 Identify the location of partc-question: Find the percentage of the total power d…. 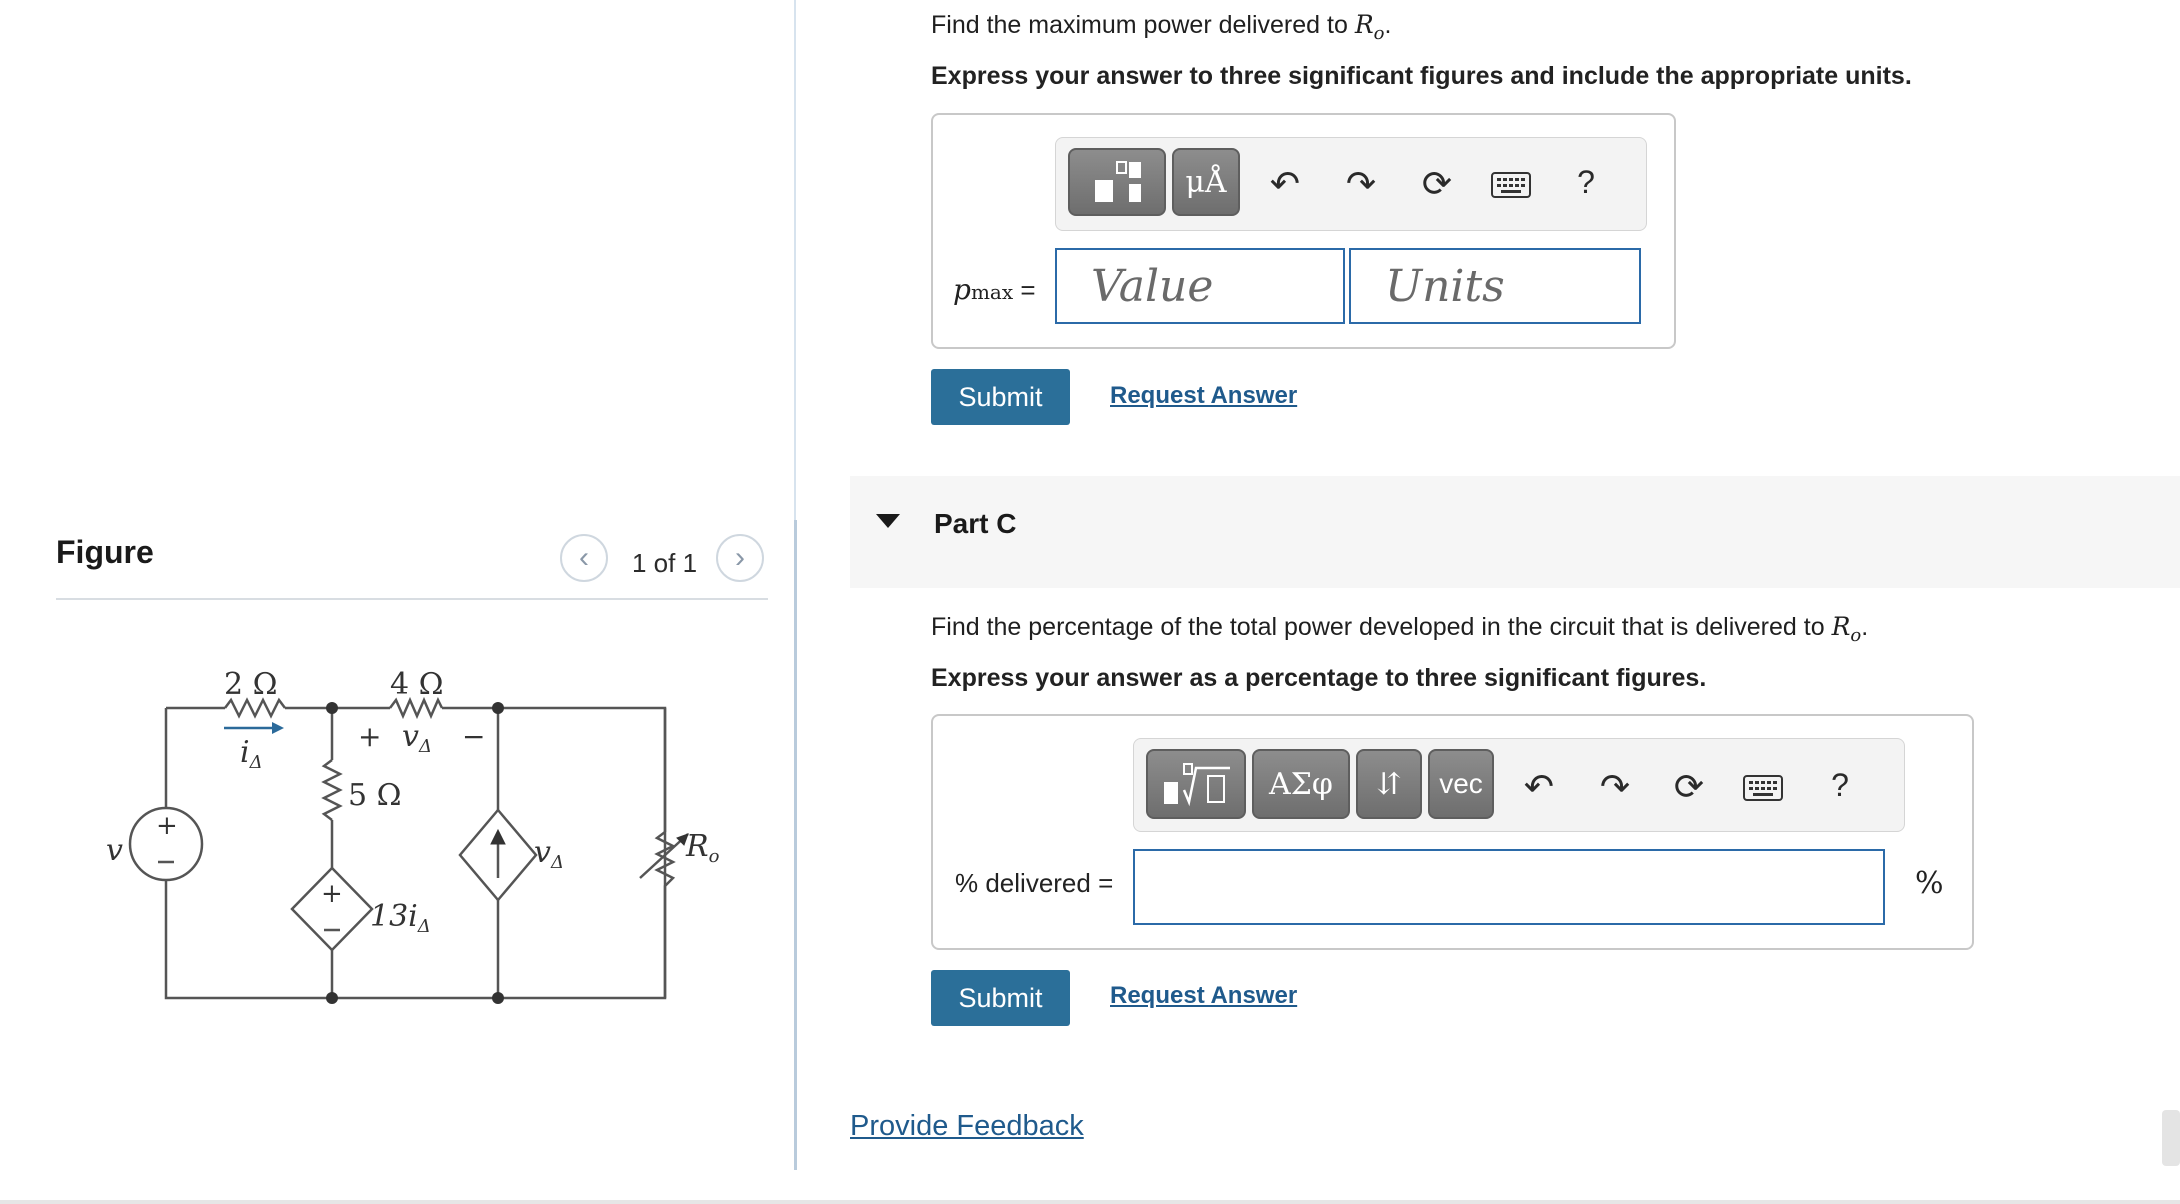
(1400, 629).